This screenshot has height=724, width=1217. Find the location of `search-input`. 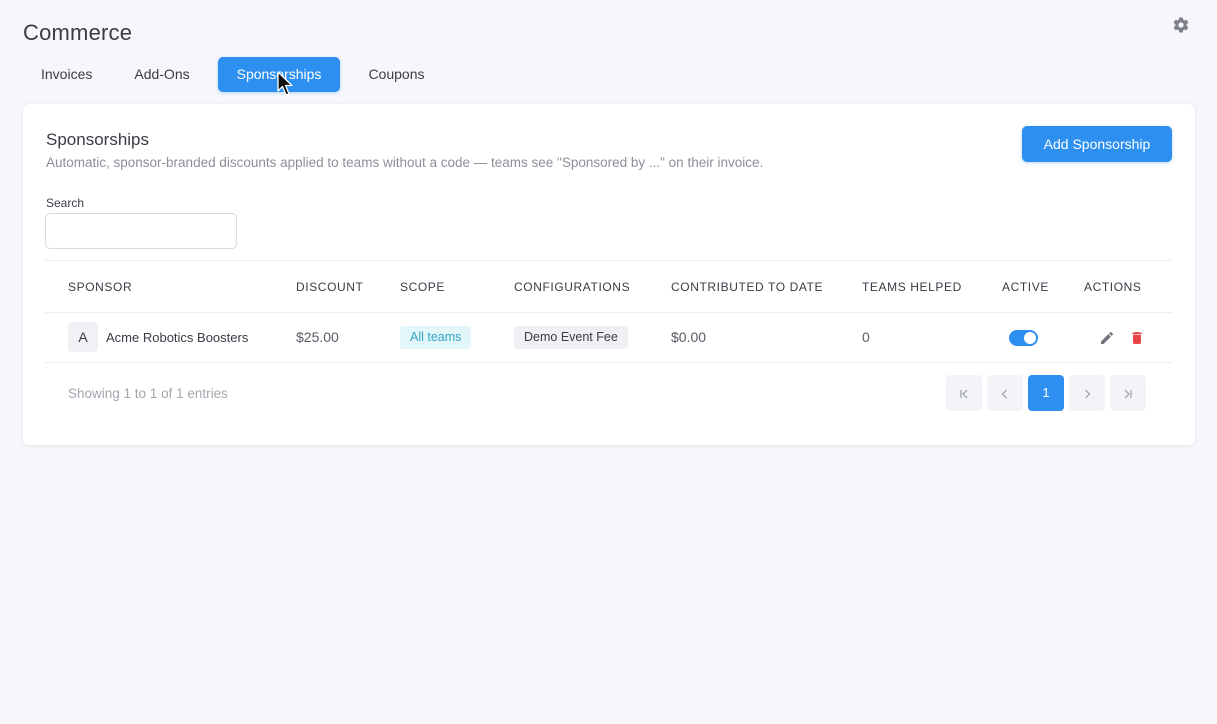

search-input is located at coordinates (141, 231).